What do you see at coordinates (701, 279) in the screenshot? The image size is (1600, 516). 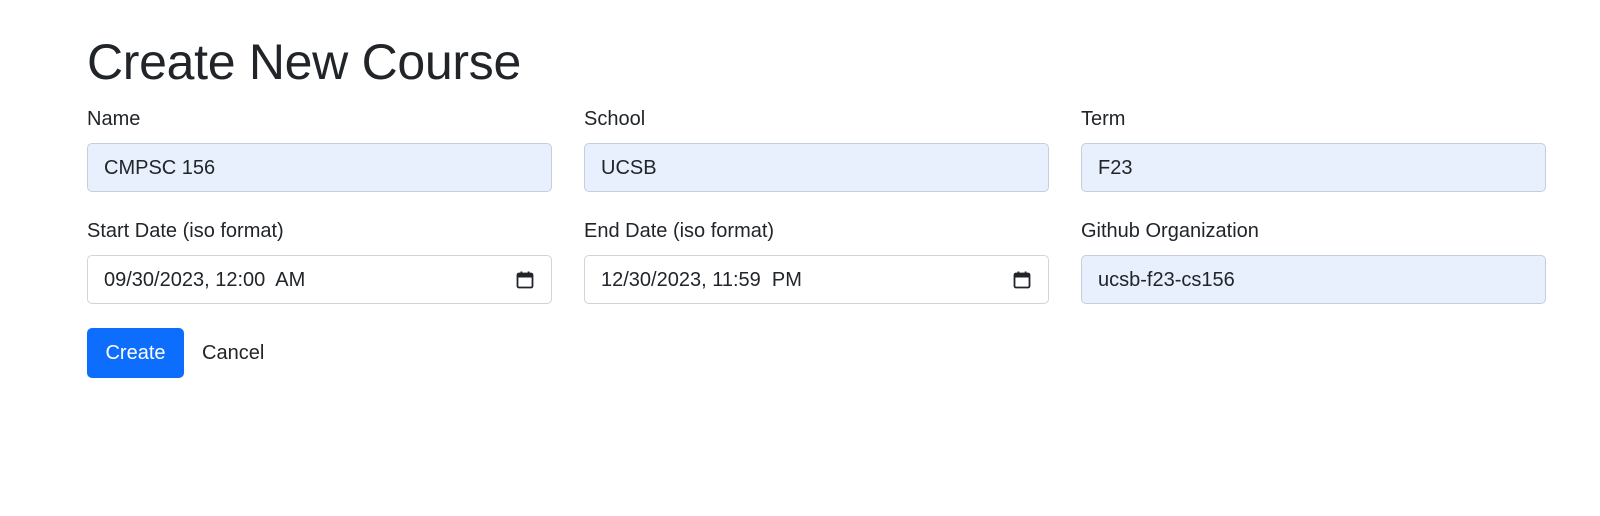 I see `end-date-value: 12/30/2023, 11:59 PM` at bounding box center [701, 279].